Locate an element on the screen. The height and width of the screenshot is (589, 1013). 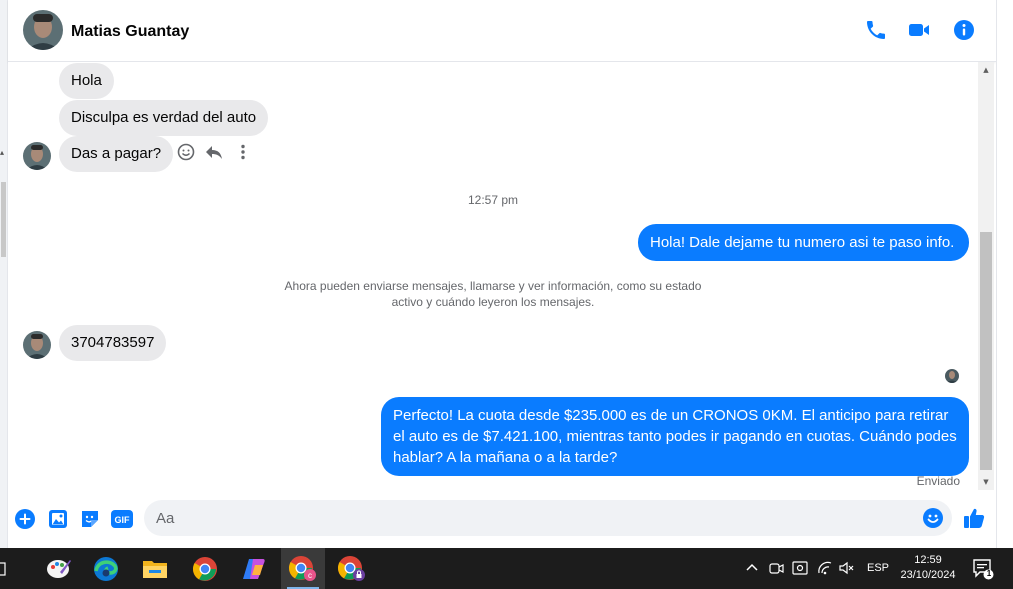
task-view-icon is located at coordinates (8, 568).